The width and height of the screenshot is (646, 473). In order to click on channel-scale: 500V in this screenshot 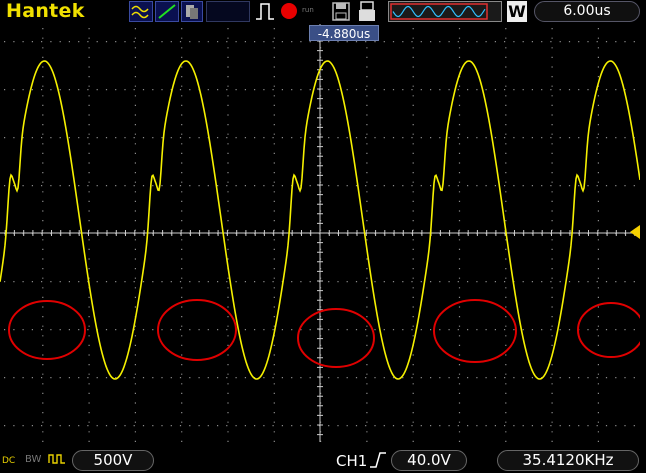, I will do `click(113, 460)`.